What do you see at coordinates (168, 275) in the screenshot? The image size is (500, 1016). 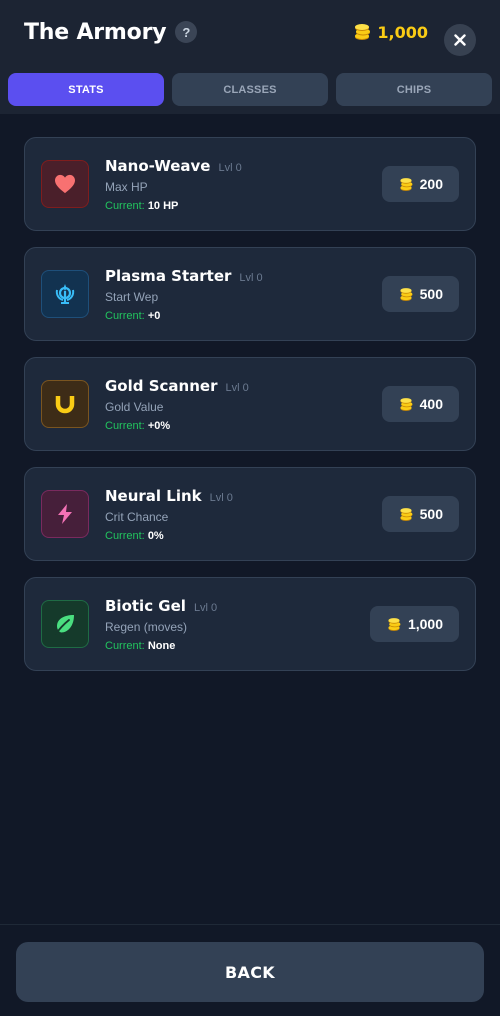 I see `upgrade-name: Plasma Starter` at bounding box center [168, 275].